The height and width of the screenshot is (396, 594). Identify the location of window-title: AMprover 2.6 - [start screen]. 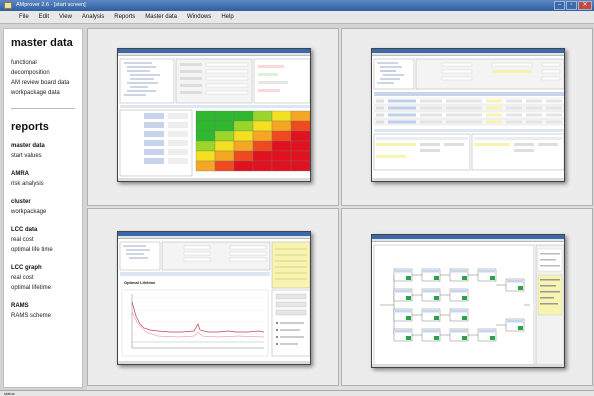
(51, 5).